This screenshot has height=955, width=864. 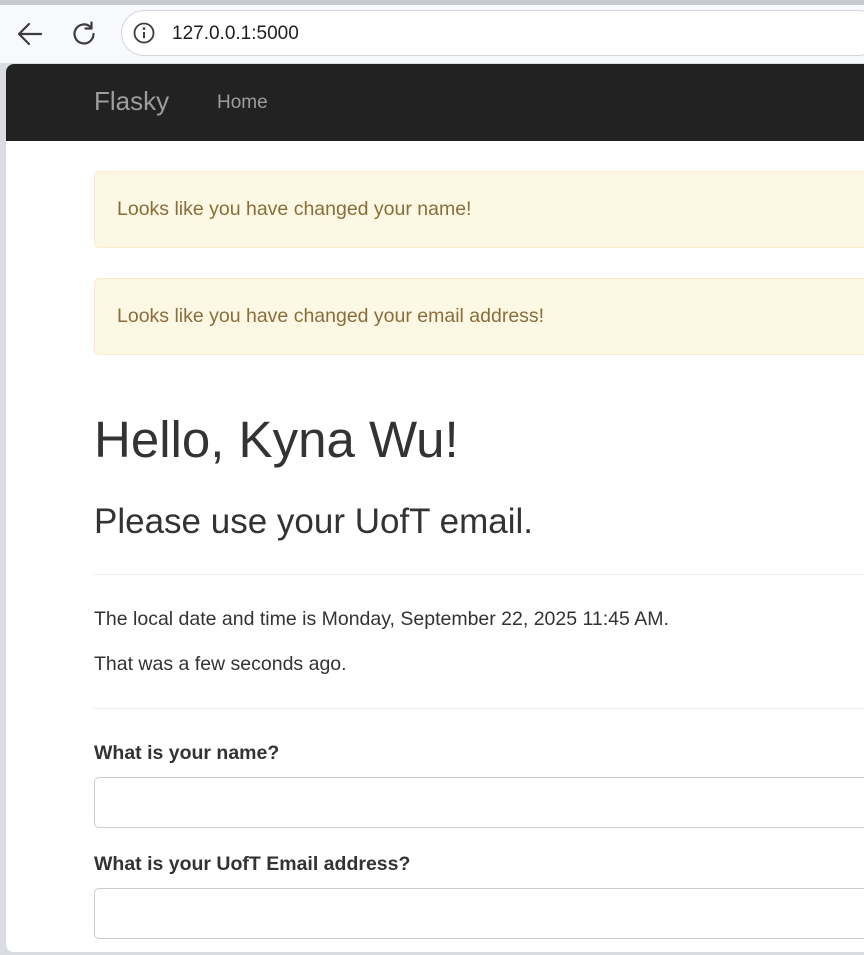 I want to click on reload-icon, so click(x=84, y=33).